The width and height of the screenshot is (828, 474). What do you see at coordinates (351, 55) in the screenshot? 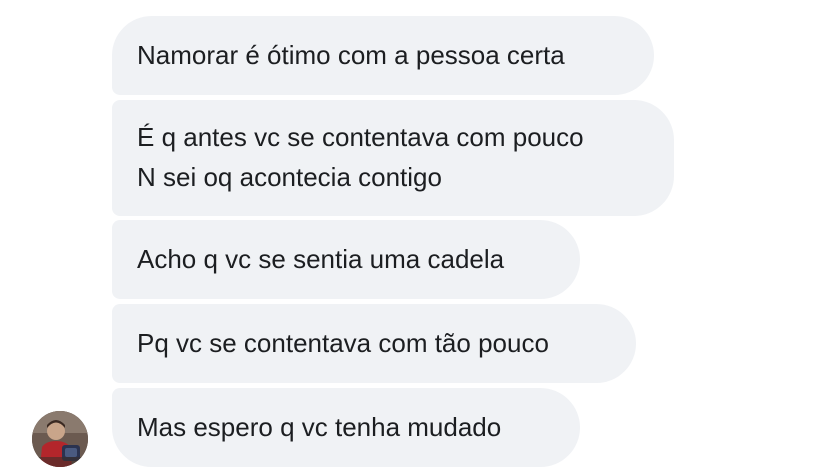
I see `message-text: Namorar é ótimo com a pessoa certa` at bounding box center [351, 55].